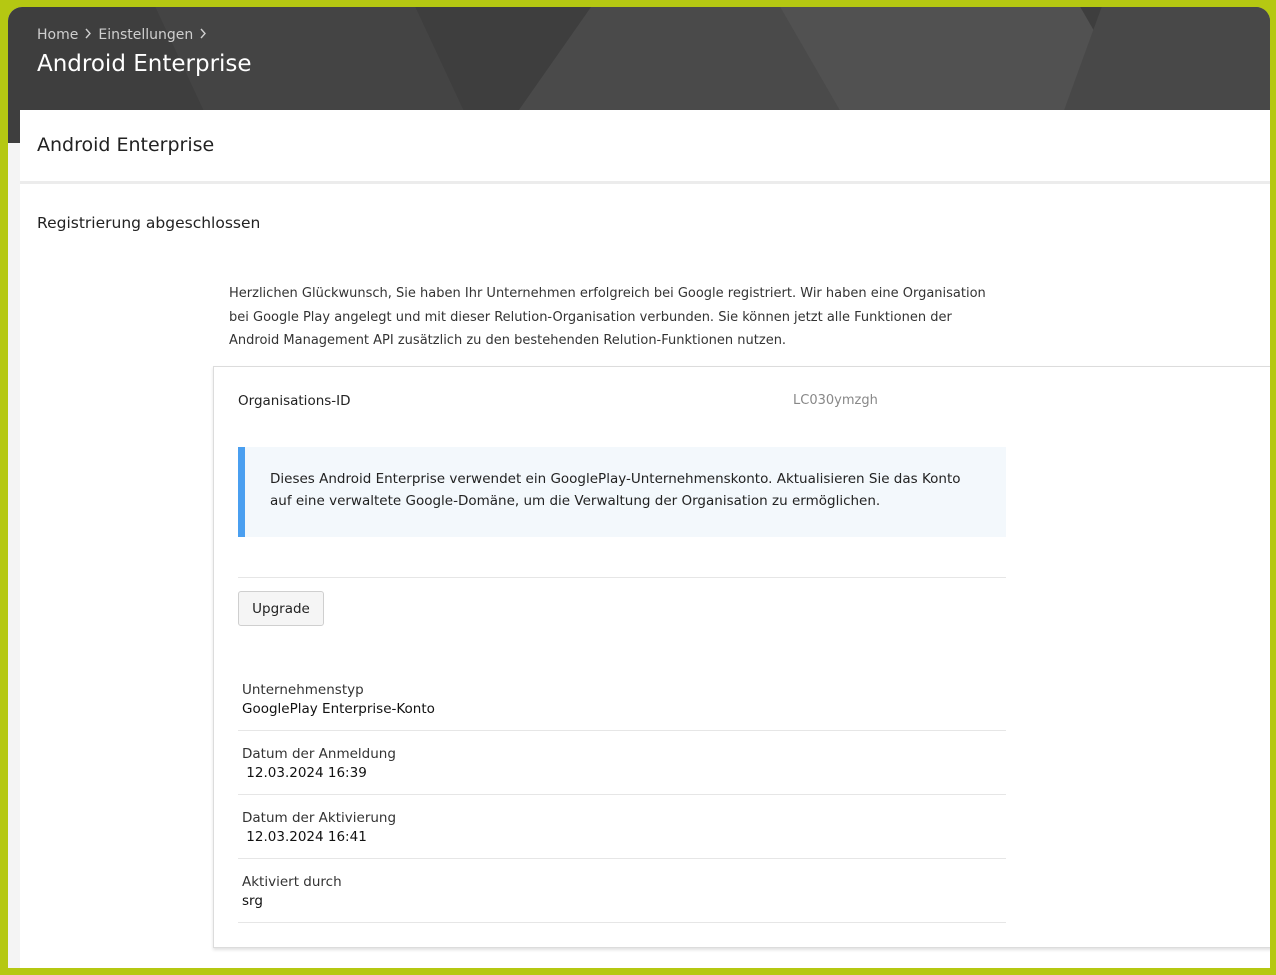 The image size is (1276, 975). What do you see at coordinates (338, 709) in the screenshot?
I see `field-value: GooglePlay Enterprise-Konto` at bounding box center [338, 709].